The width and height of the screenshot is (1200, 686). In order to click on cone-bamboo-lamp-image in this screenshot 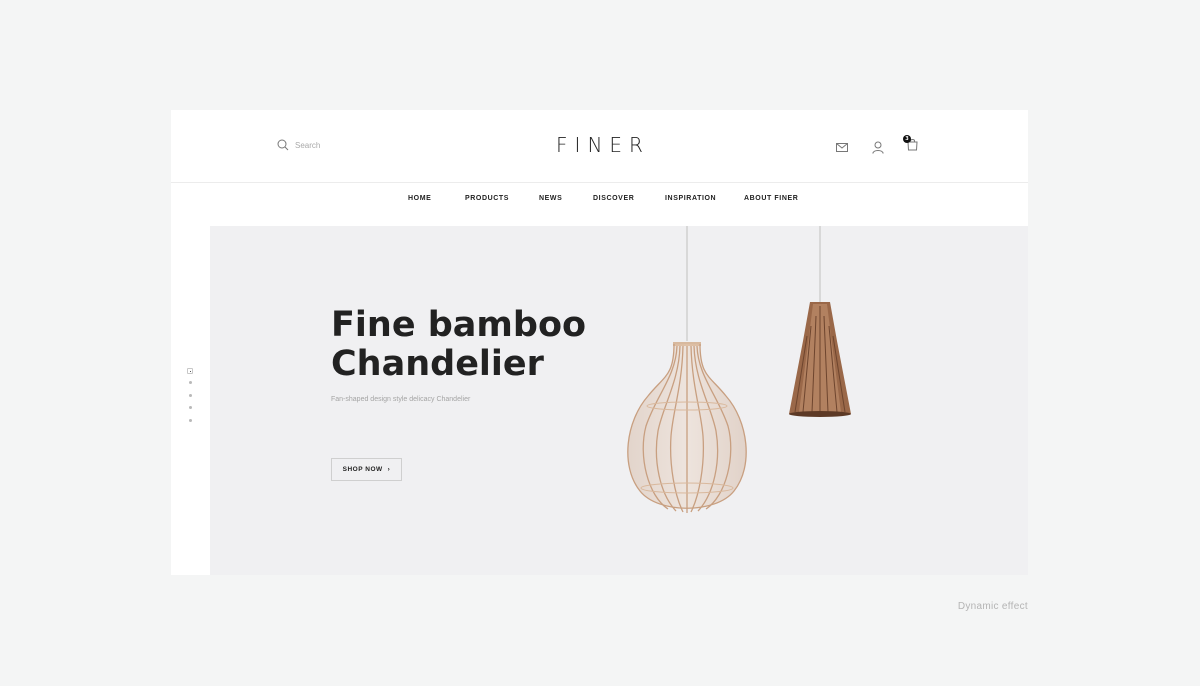, I will do `click(820, 321)`.